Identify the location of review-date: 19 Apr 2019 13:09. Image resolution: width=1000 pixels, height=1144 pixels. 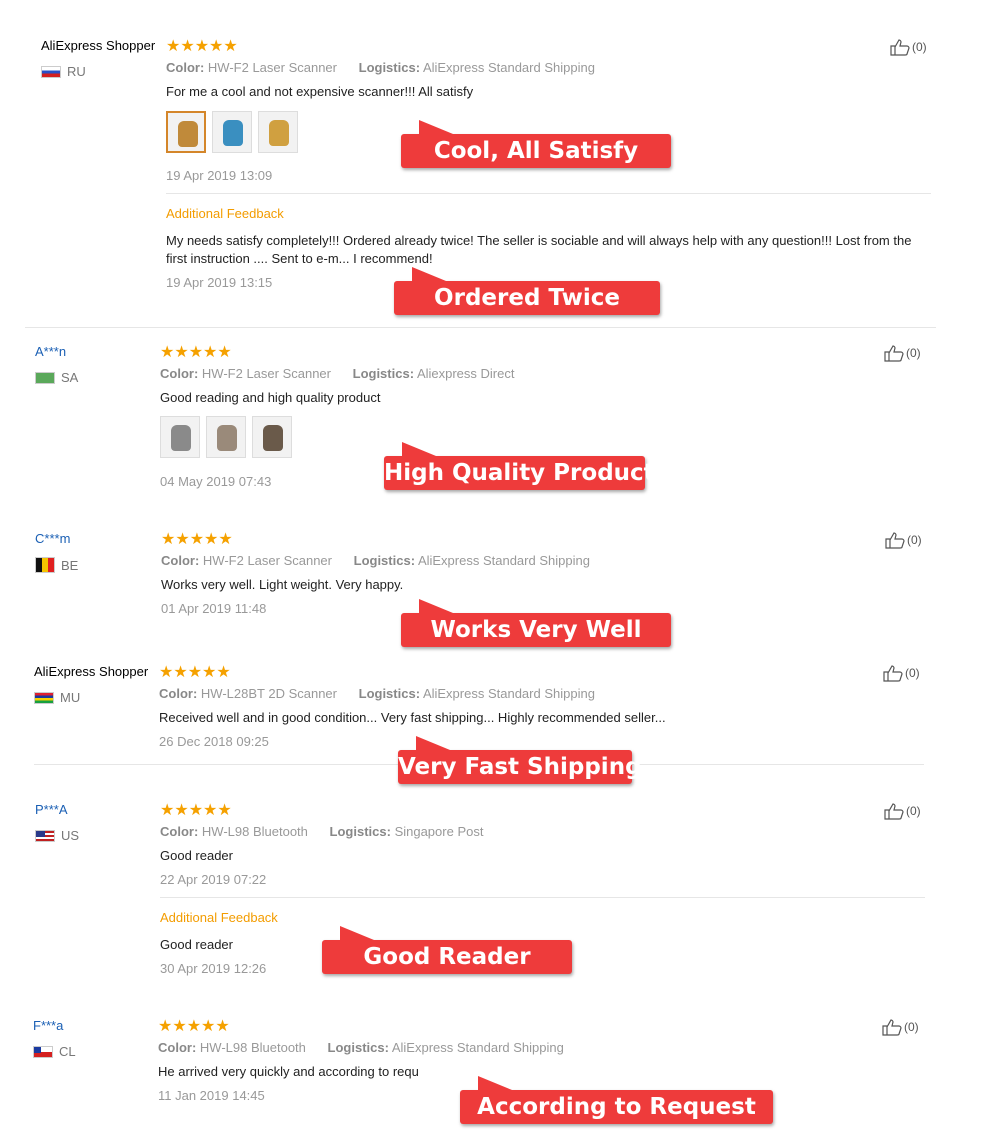
(219, 175).